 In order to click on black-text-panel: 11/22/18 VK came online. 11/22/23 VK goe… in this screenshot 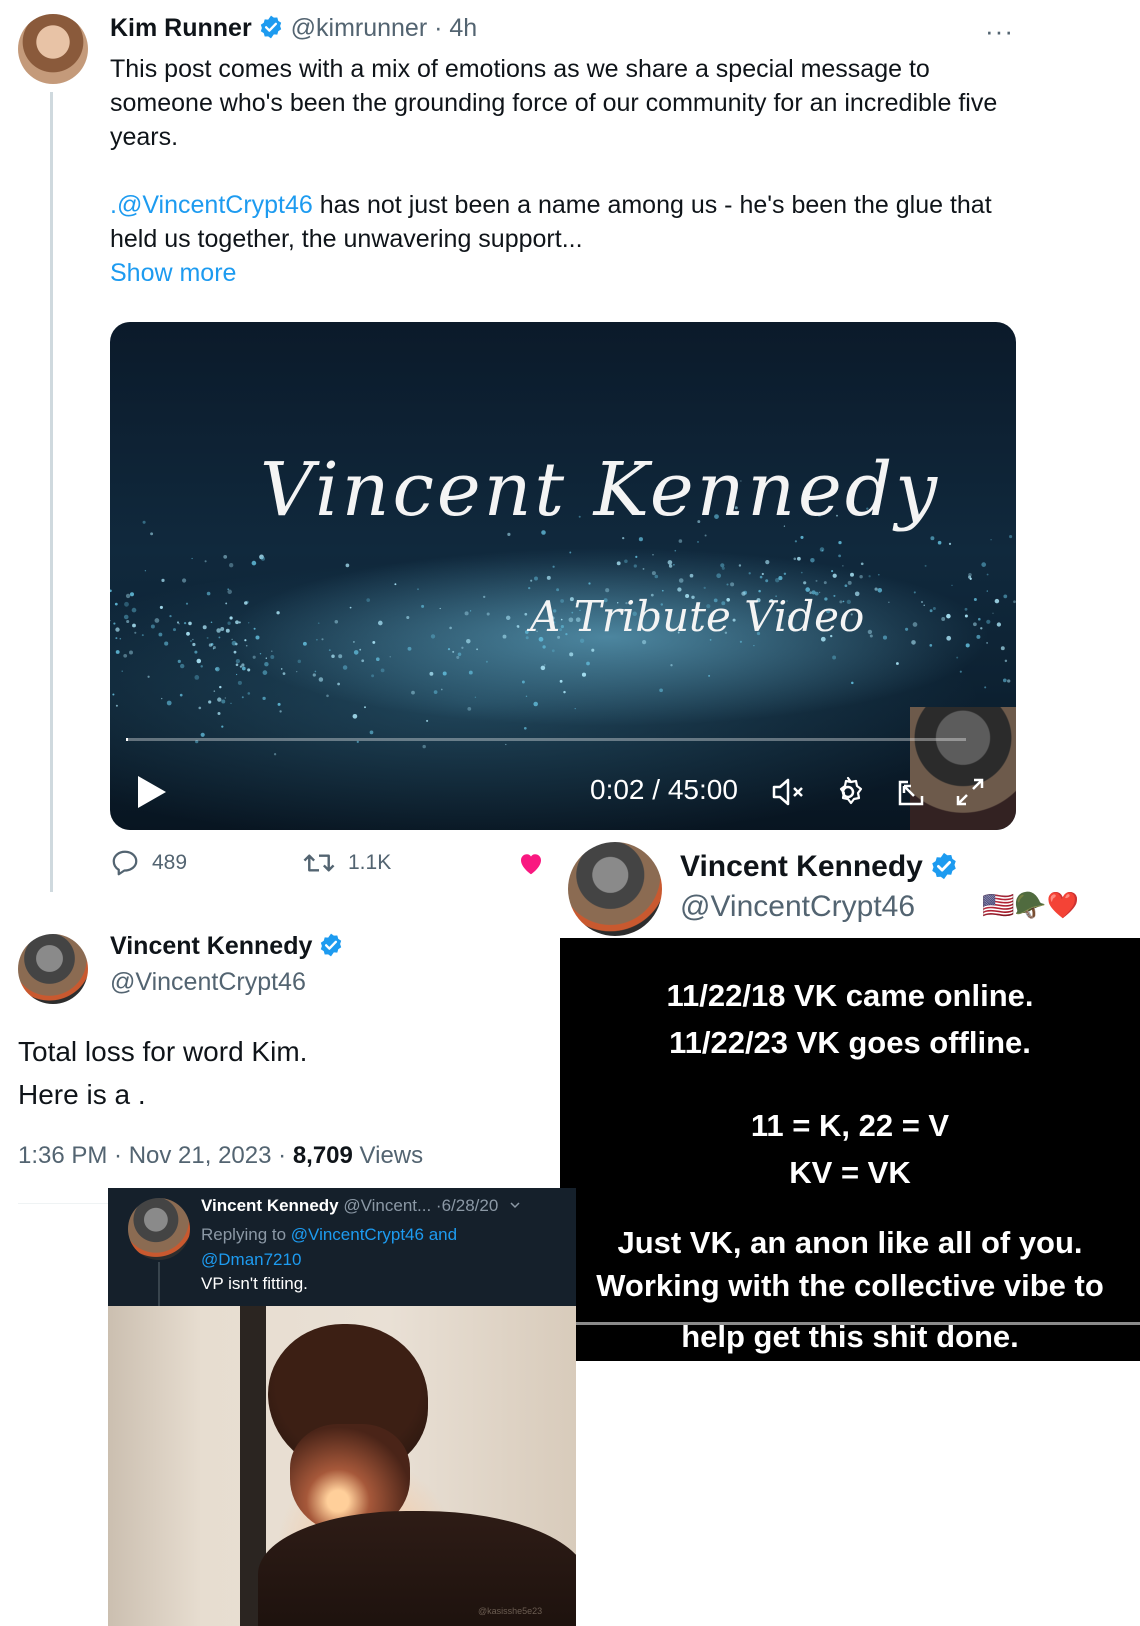, I will do `click(850, 1148)`.